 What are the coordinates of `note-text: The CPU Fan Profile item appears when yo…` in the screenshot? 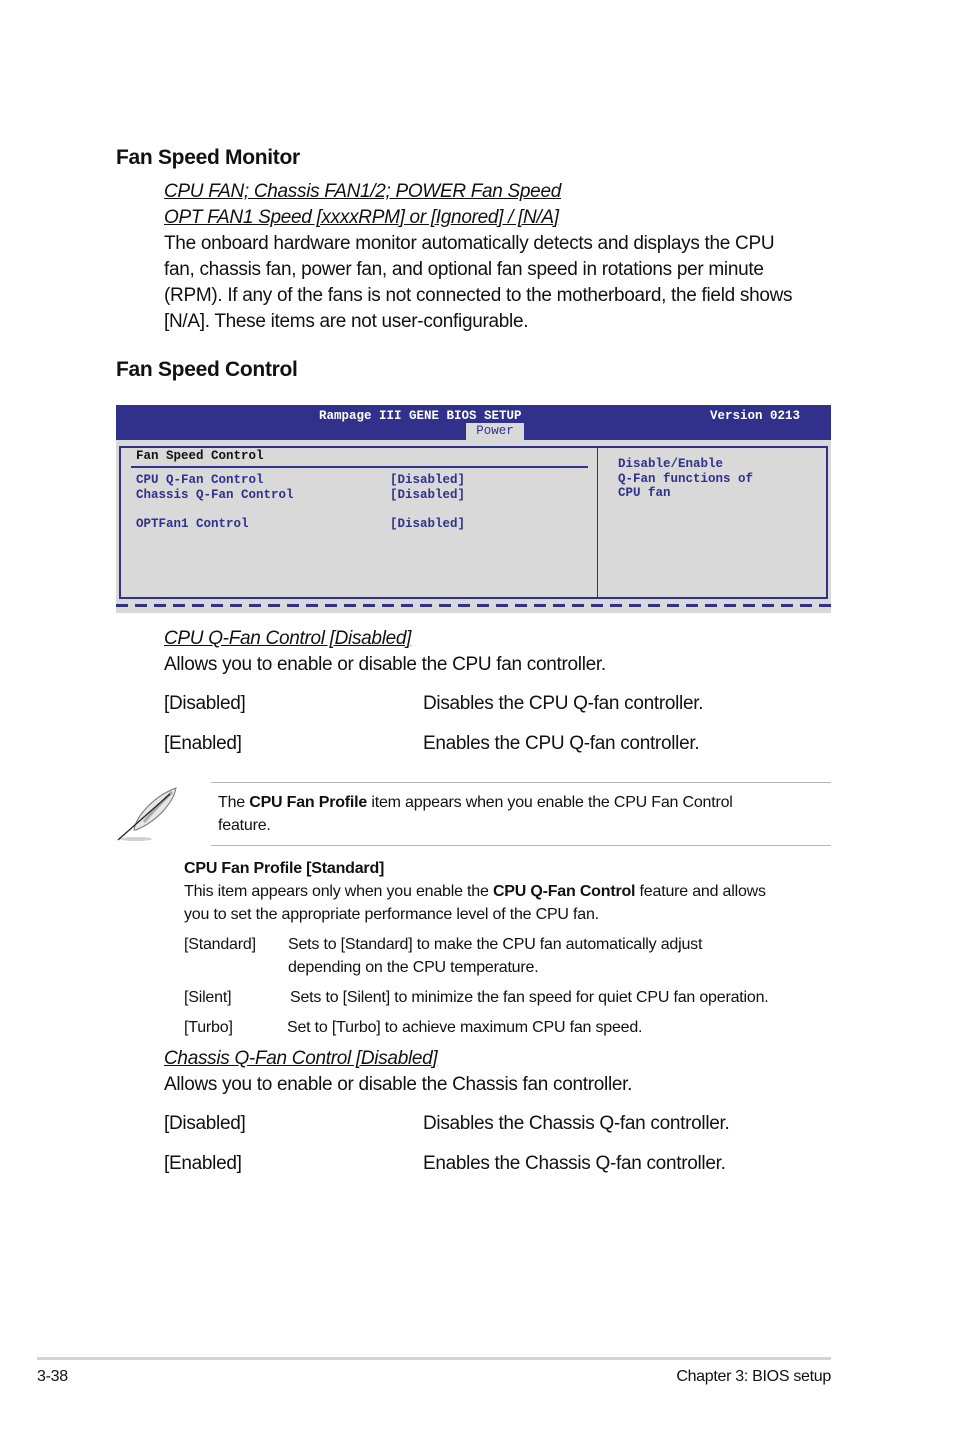 It's located at (518, 814).